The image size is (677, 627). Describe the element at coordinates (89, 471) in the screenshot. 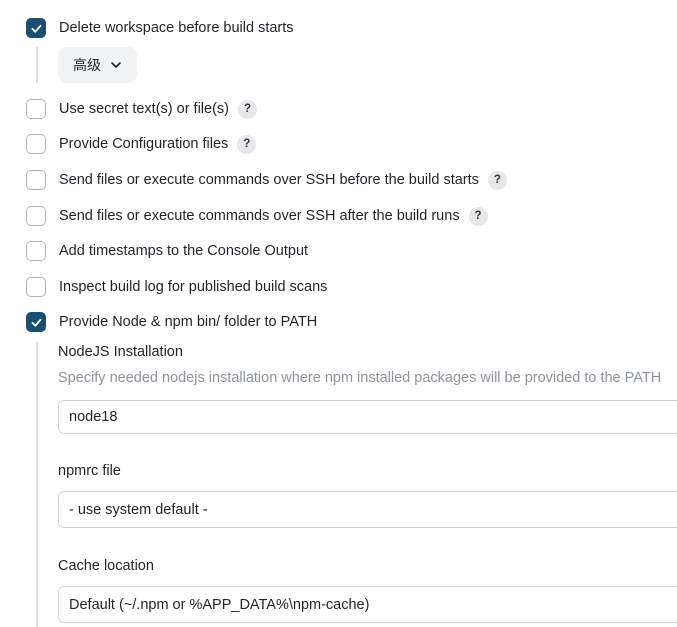

I see `npmrc-file-label: npmrc file` at that location.